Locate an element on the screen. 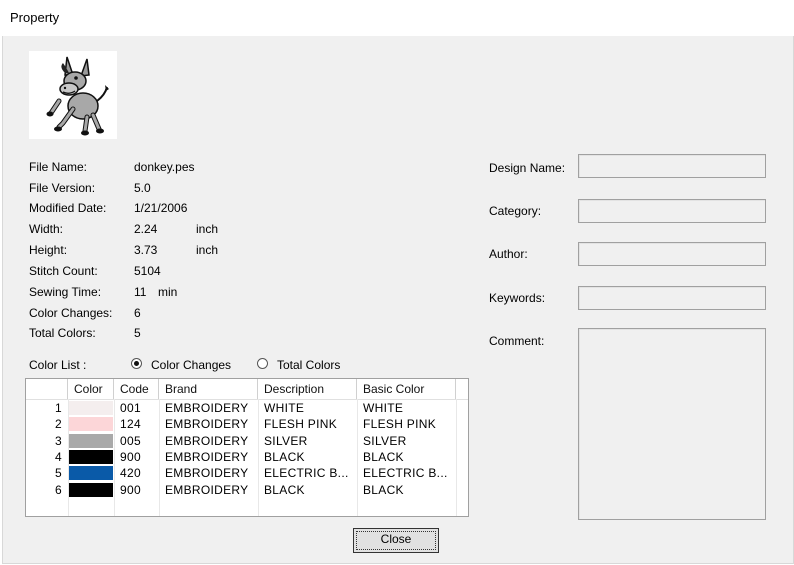 This screenshot has height=565, width=794. info-label-height: Height: is located at coordinates (48, 250).